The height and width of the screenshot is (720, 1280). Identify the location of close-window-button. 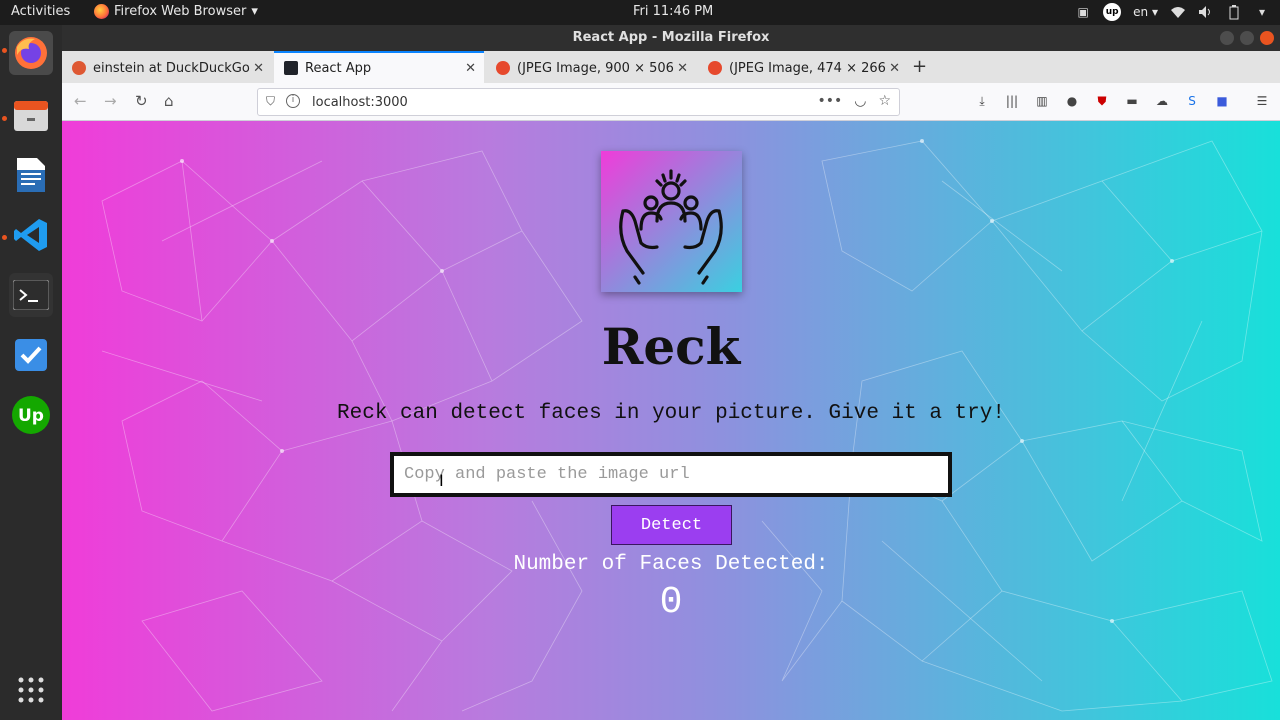
(1267, 38).